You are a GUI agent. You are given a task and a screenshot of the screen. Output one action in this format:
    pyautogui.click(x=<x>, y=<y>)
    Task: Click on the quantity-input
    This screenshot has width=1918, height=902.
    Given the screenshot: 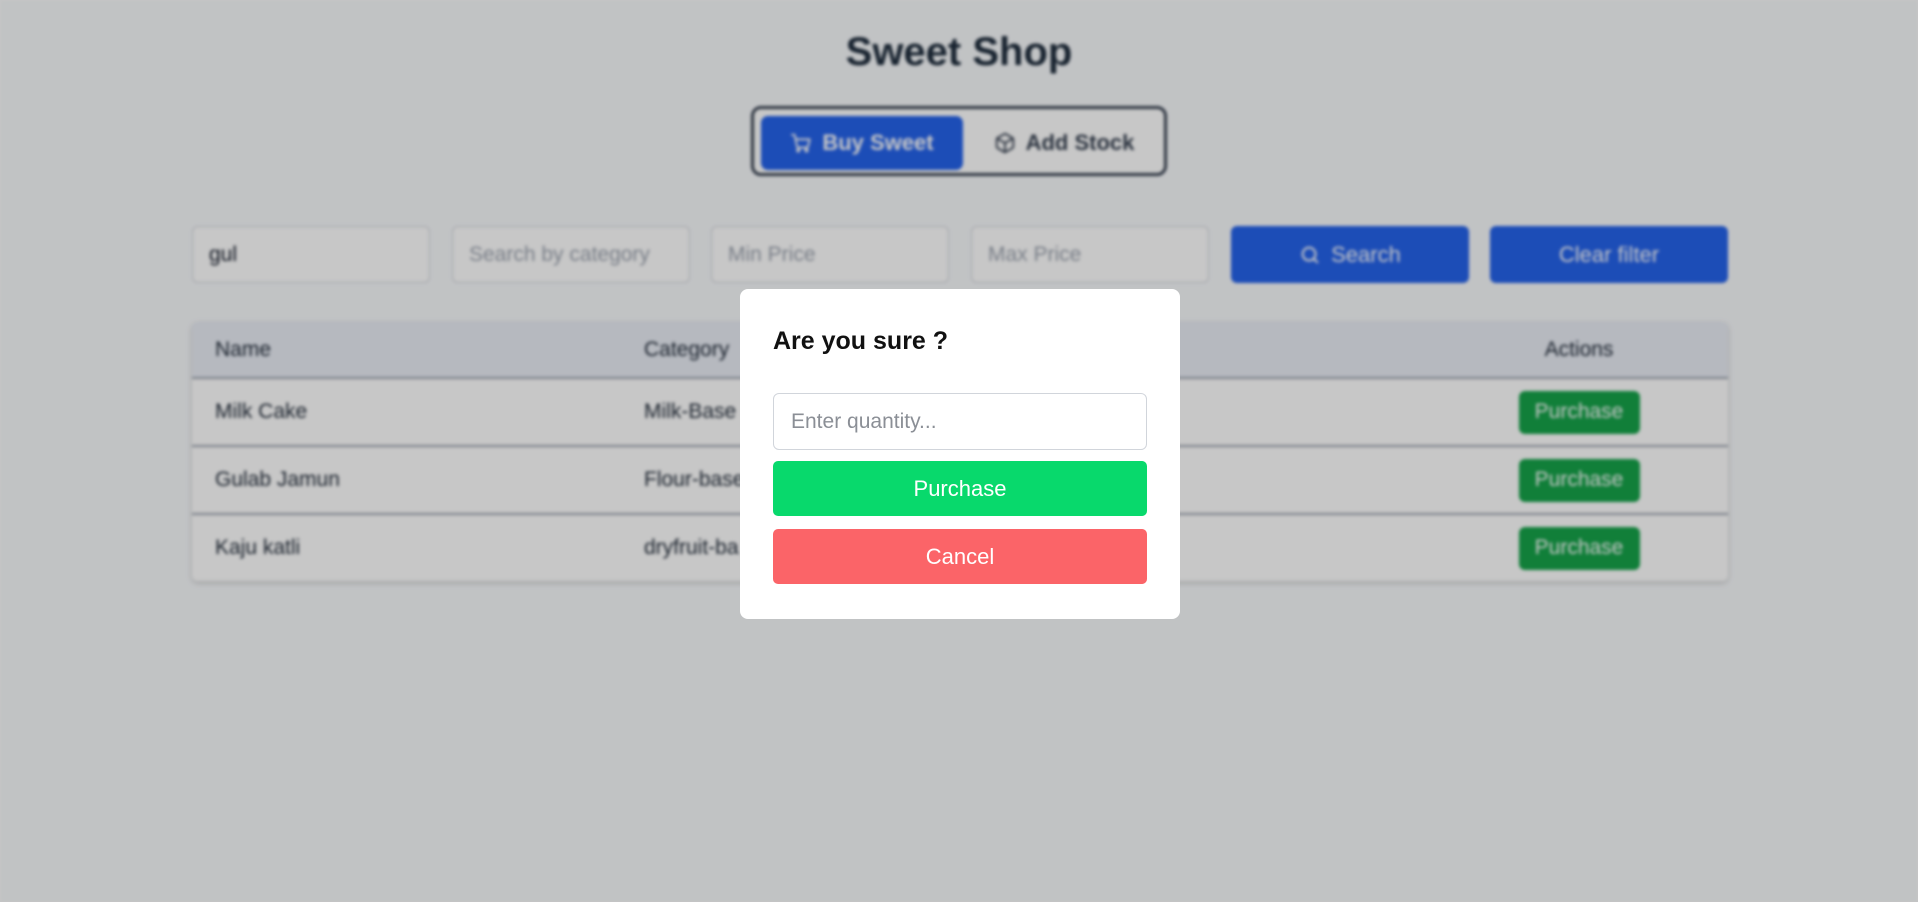 What is the action you would take?
    pyautogui.click(x=960, y=421)
    